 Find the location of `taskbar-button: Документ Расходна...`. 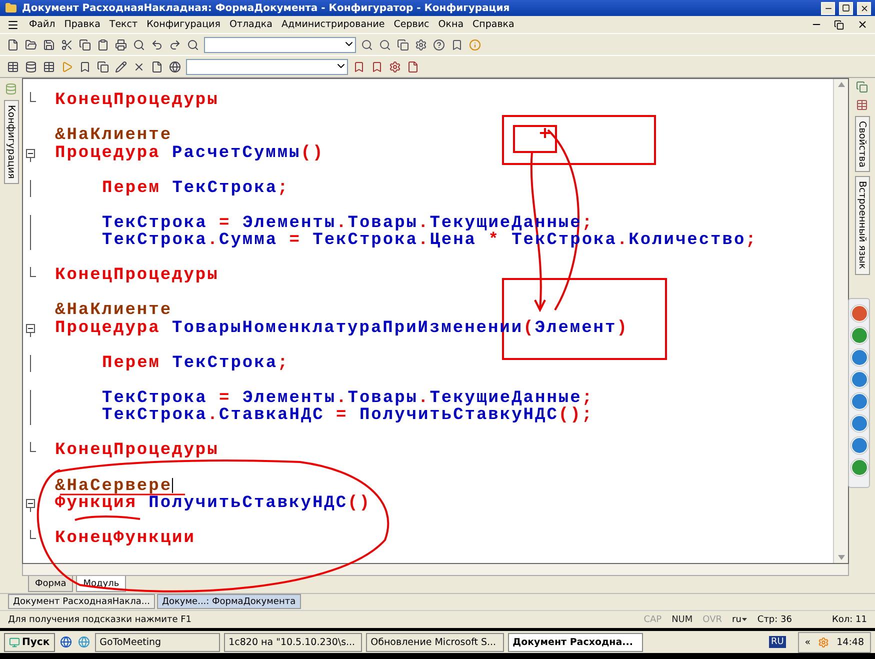

taskbar-button: Документ Расходна... is located at coordinates (575, 642).